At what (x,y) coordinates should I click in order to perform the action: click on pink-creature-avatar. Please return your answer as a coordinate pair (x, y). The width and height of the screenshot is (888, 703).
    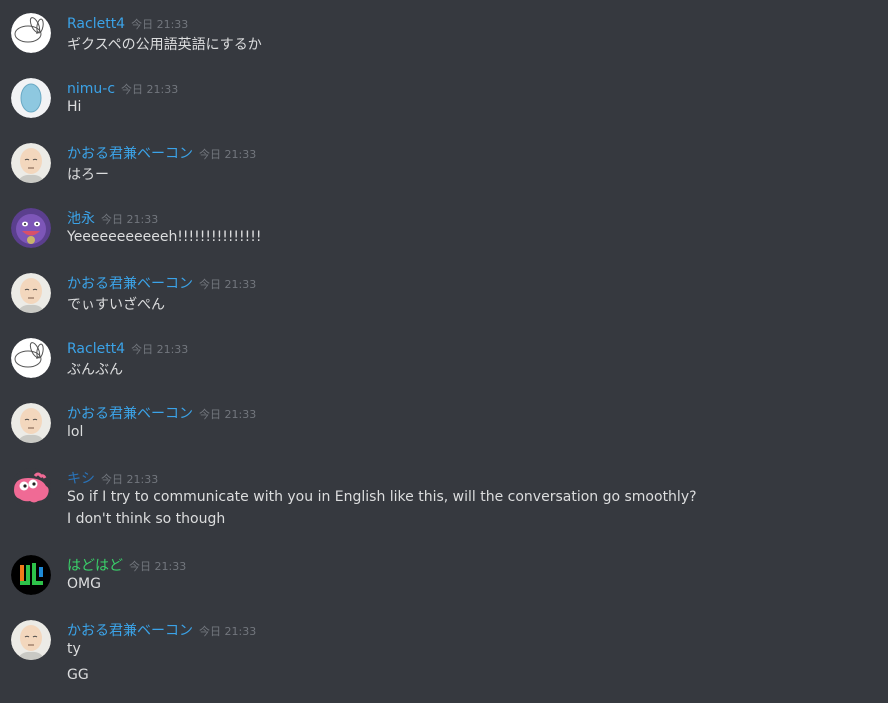
    Looking at the image, I should click on (31, 488).